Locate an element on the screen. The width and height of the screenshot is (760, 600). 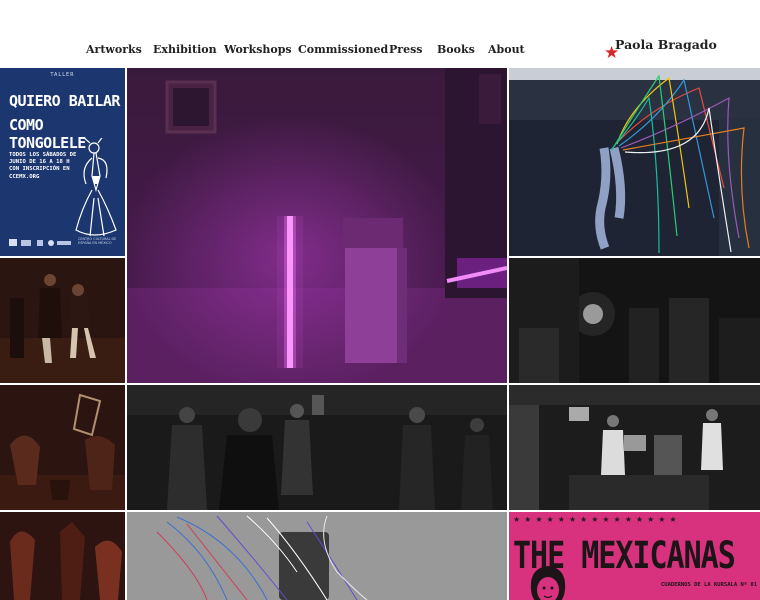
dark-club-photo is located at coordinates (634, 320).